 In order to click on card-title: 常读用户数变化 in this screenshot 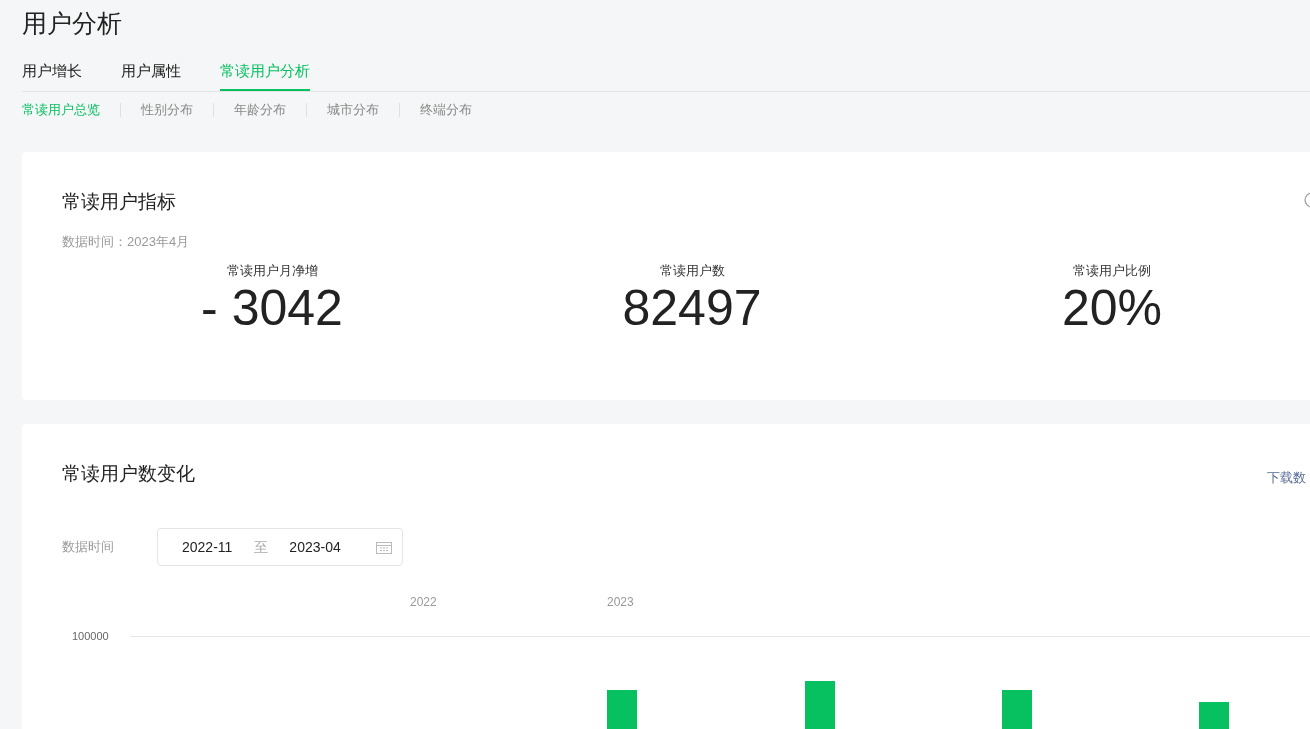, I will do `click(128, 474)`.